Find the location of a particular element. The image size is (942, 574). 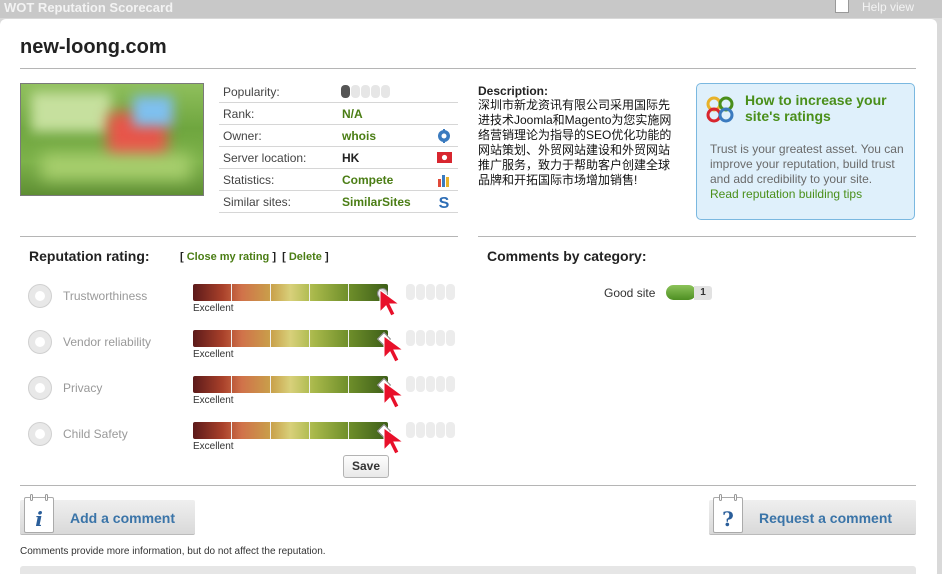

comment-category-bar is located at coordinates (681, 292).